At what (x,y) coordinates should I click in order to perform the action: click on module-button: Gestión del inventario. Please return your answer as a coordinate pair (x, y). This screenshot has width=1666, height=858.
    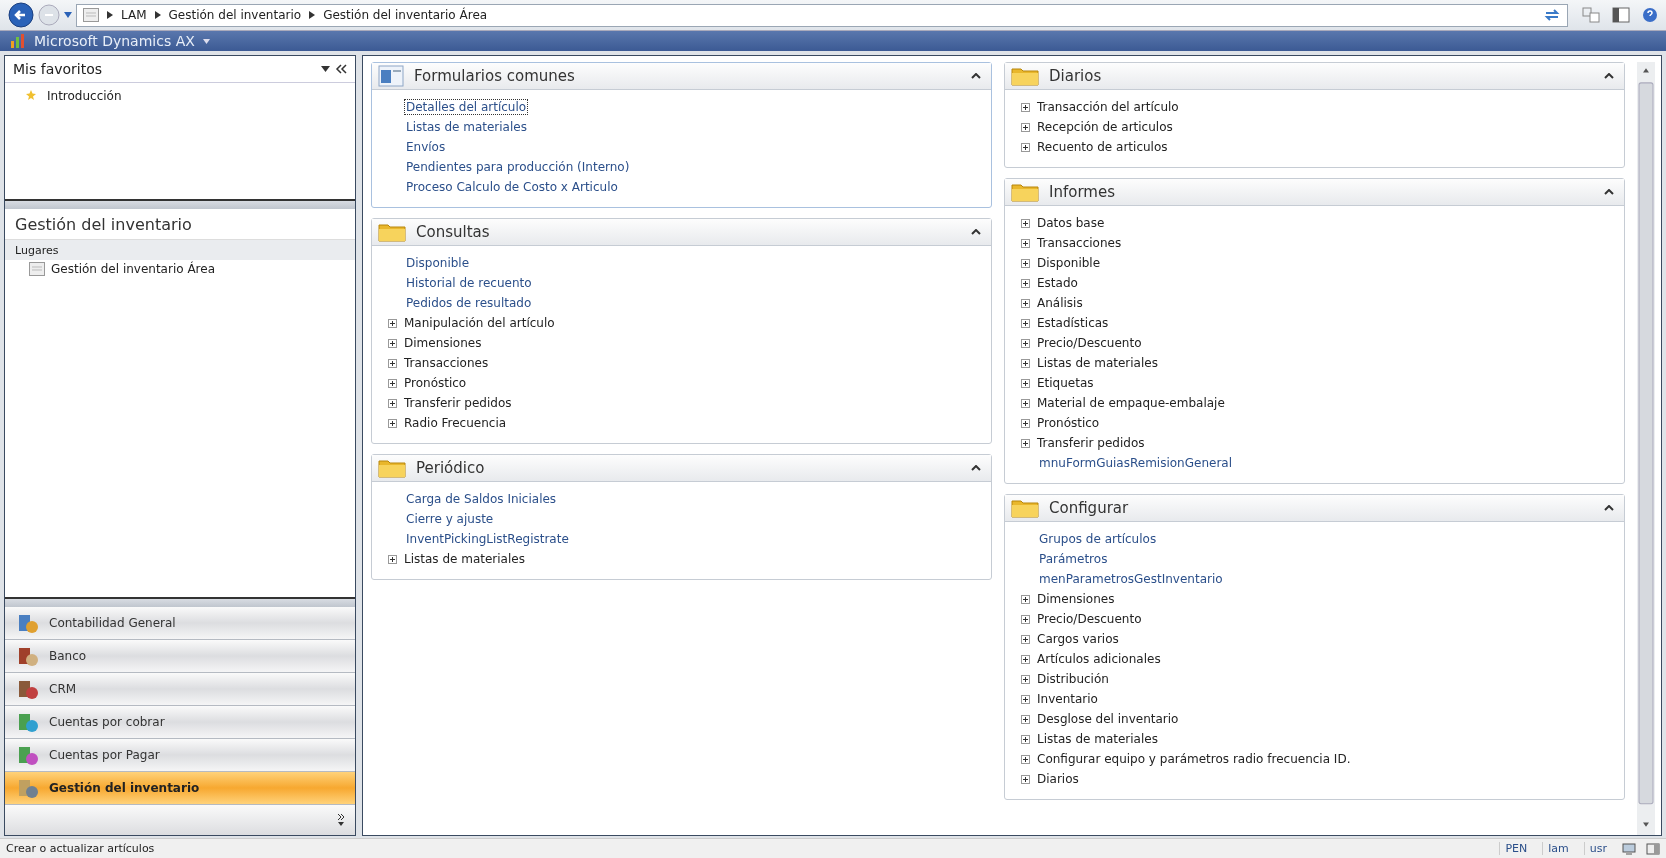
    Looking at the image, I should click on (180, 788).